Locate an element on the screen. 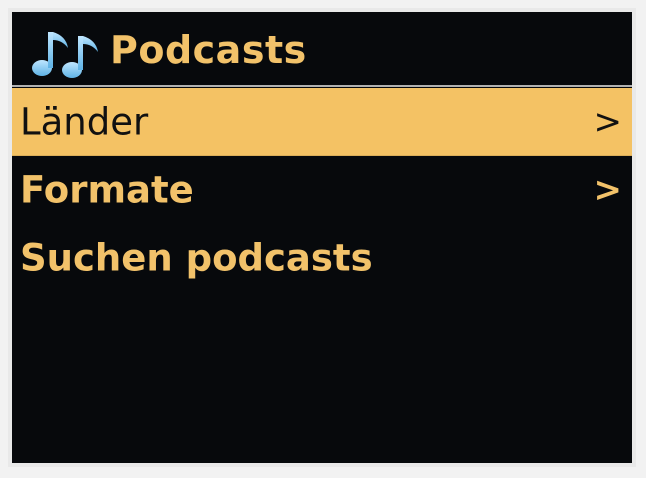 Image resolution: width=646 pixels, height=478 pixels. menu-item-laender: Länder > is located at coordinates (322, 122).